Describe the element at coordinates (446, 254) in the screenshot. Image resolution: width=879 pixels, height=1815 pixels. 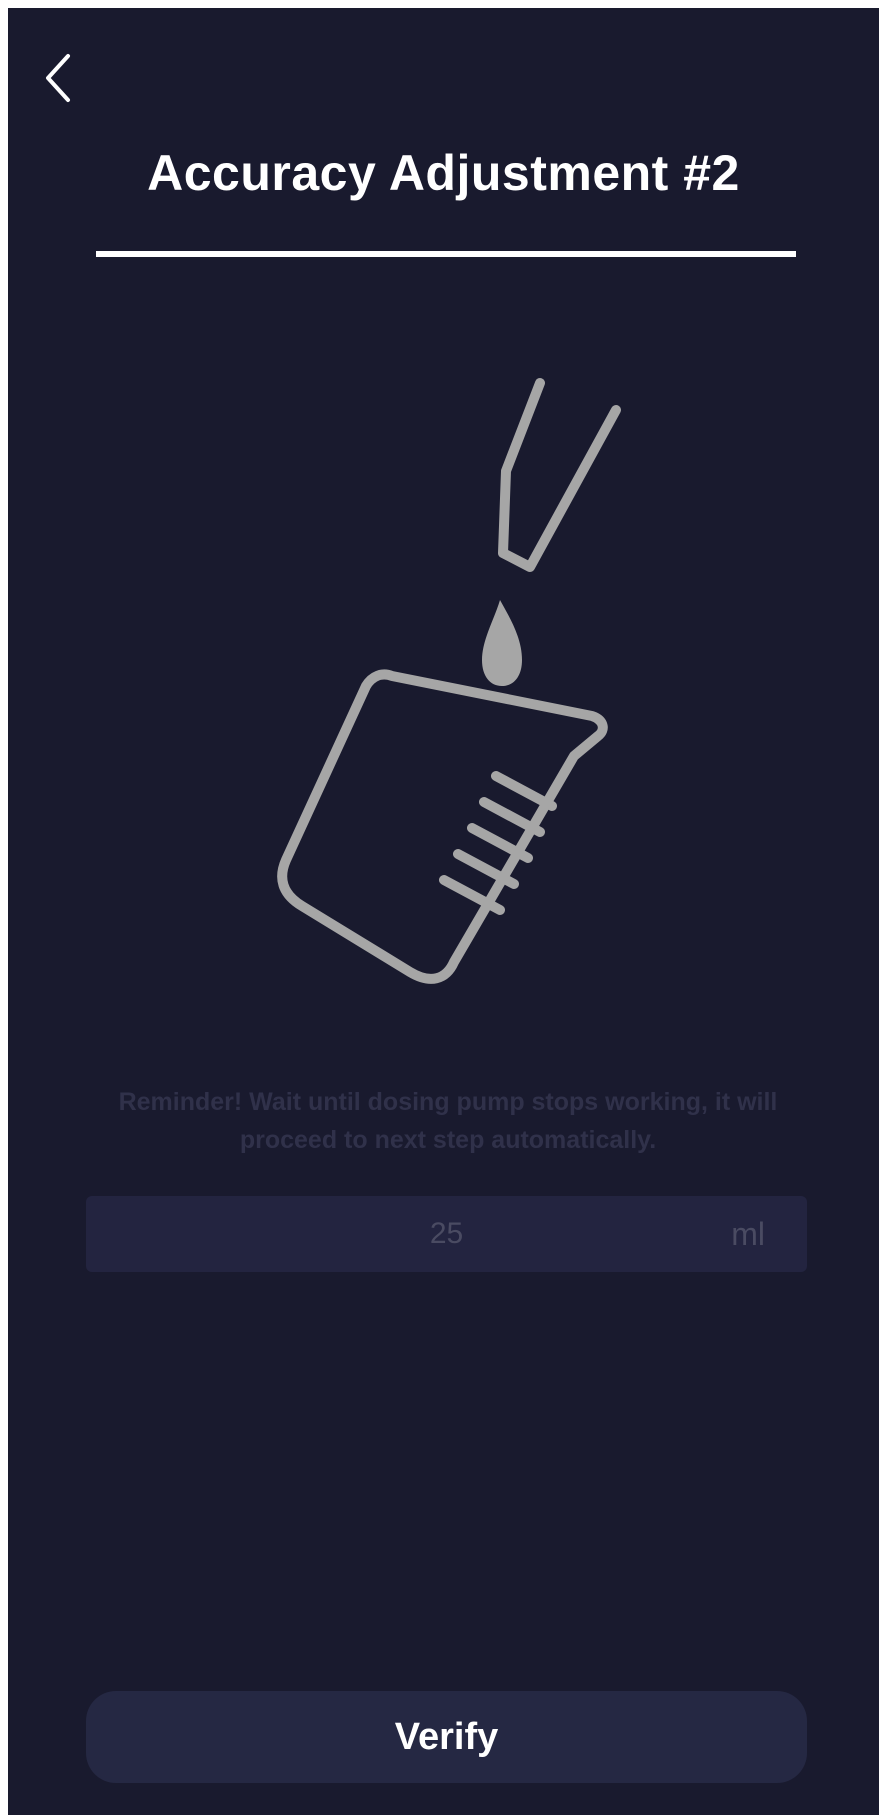
I see `title-underline` at that location.